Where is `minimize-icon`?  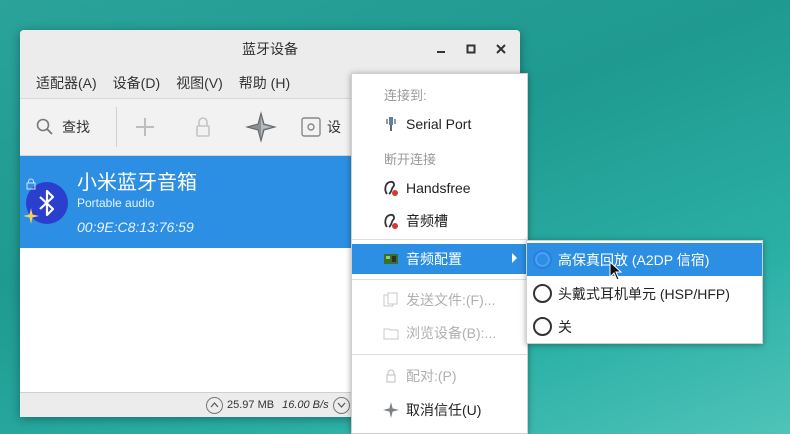 minimize-icon is located at coordinates (441, 52).